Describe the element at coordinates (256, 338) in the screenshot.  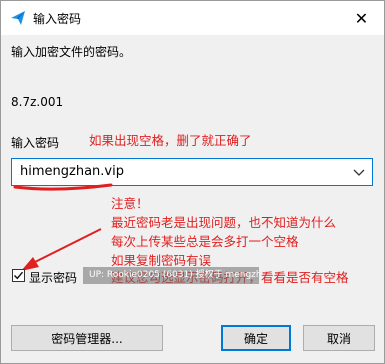
I see `ok-button: 确定` at that location.